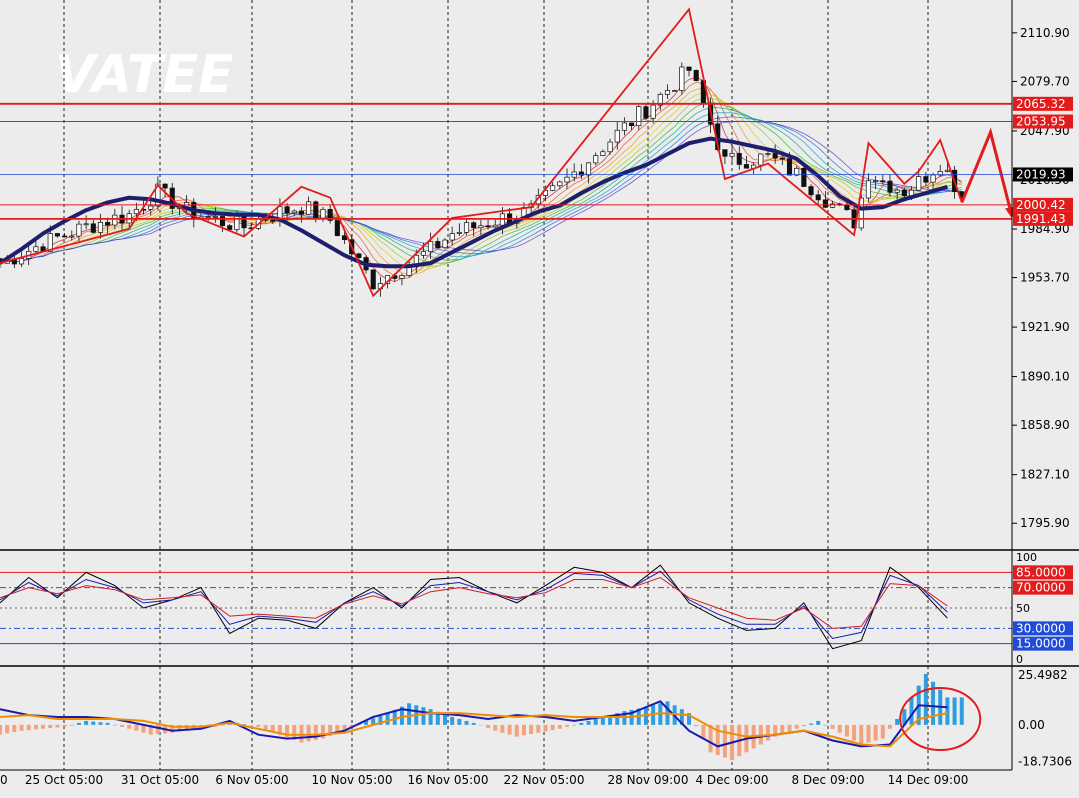  I want to click on price-tick-label: 1795.90, so click(1045, 523).